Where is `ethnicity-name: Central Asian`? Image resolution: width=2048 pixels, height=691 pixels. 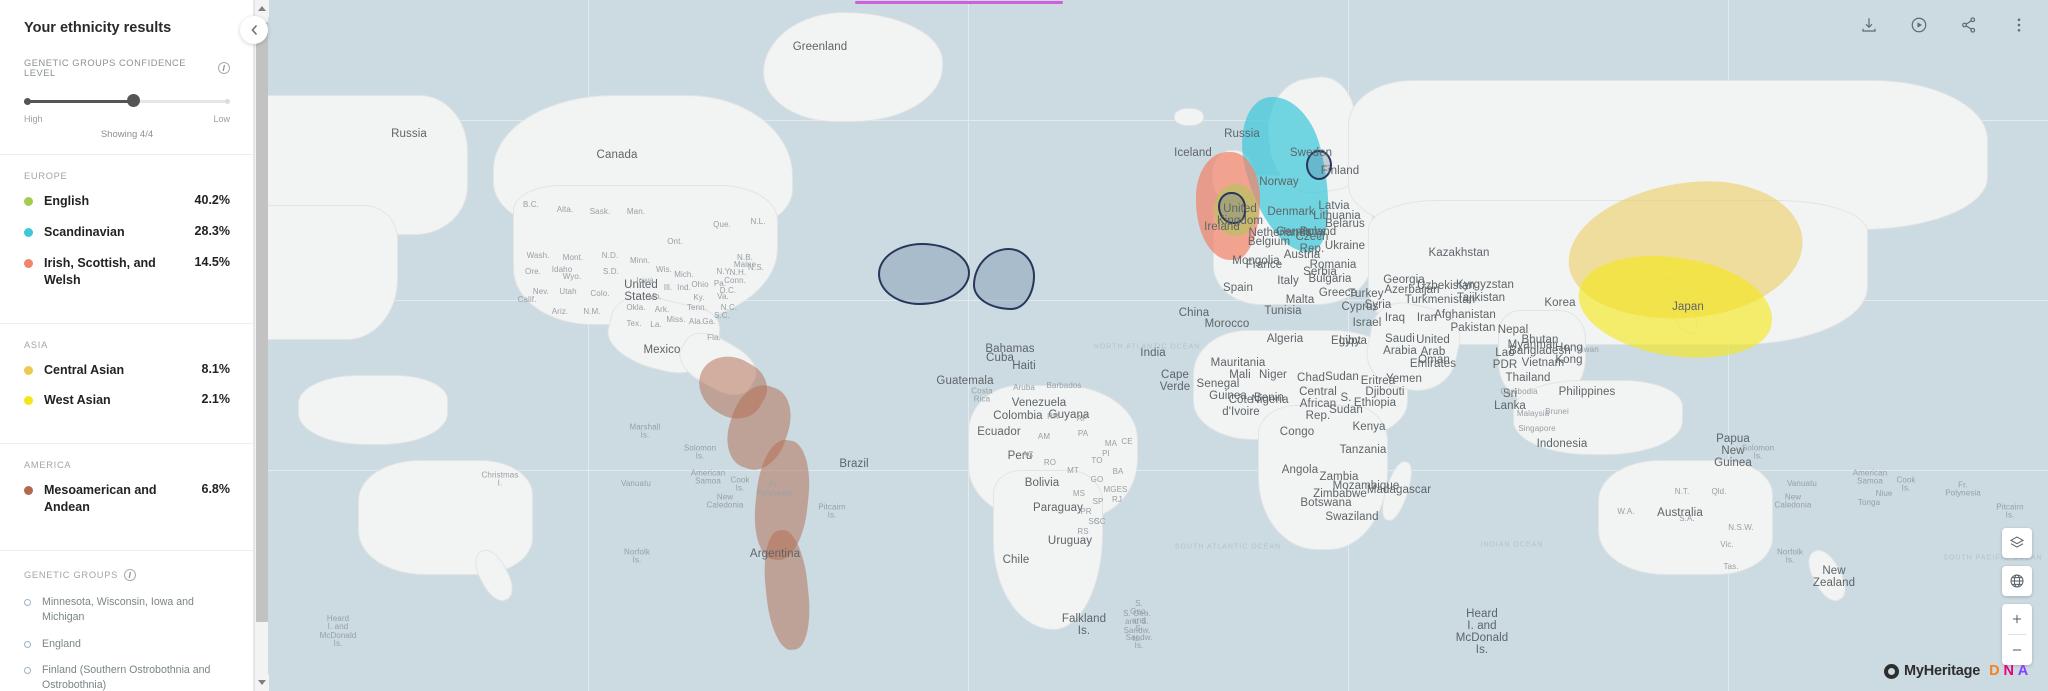 ethnicity-name: Central Asian is located at coordinates (84, 369).